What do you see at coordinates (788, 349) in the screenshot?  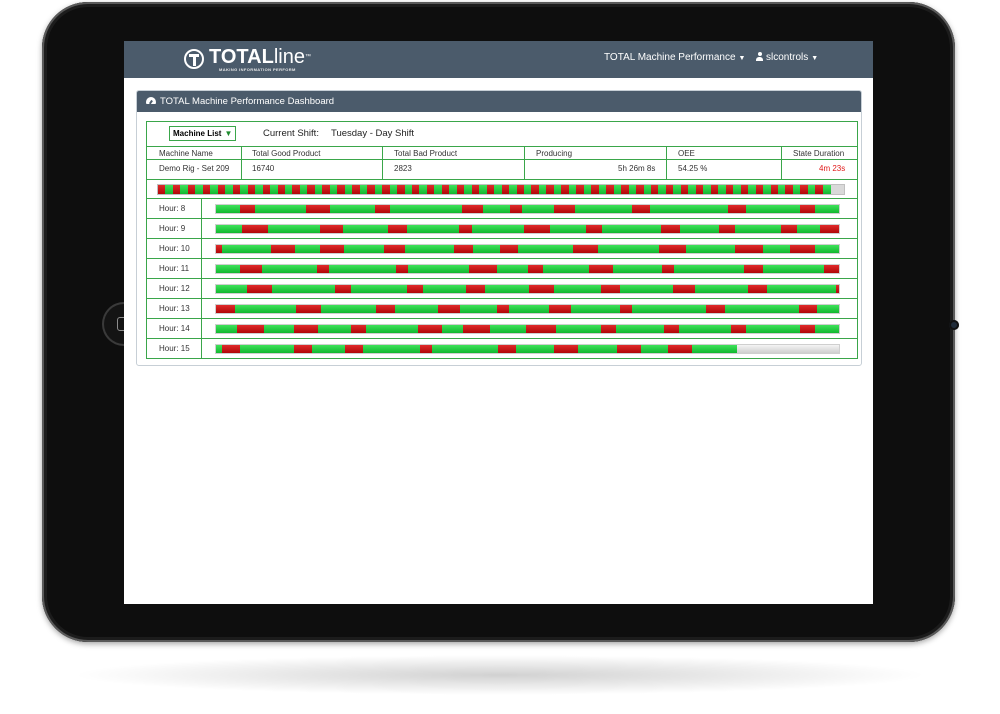 I see `idle-segment` at bounding box center [788, 349].